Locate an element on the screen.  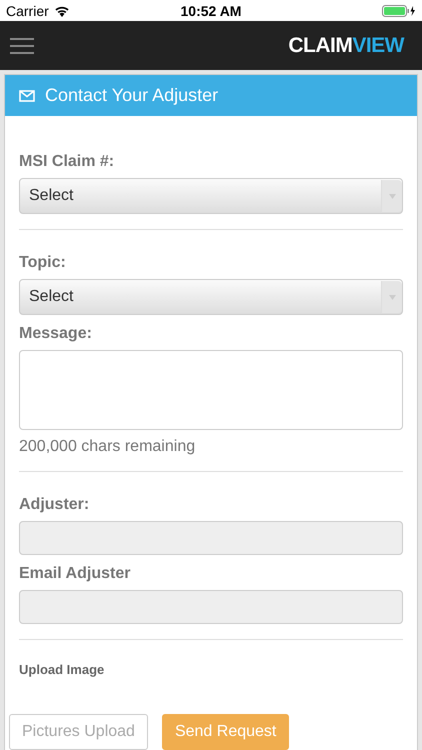
field-label: Message: is located at coordinates (55, 334).